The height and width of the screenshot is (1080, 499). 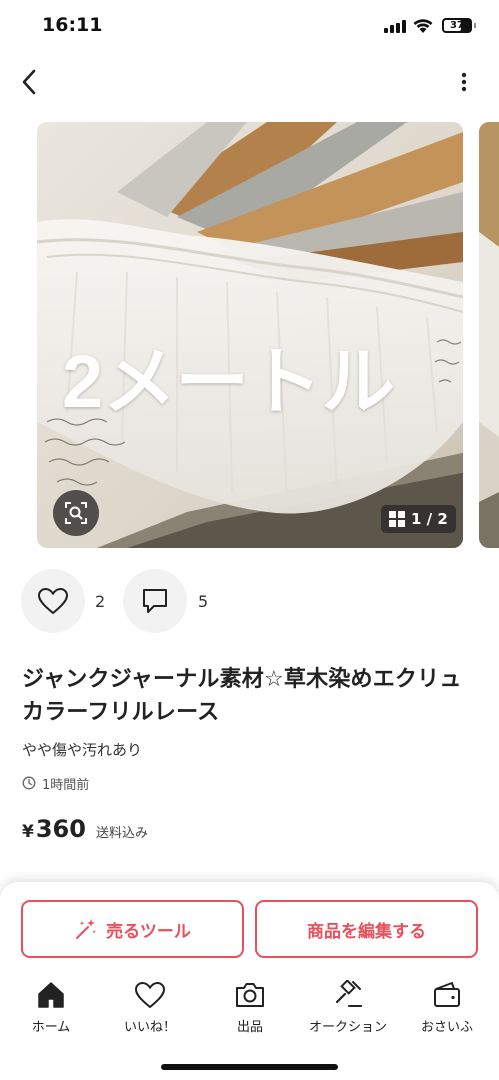 What do you see at coordinates (29, 783) in the screenshot?
I see `clock-icon` at bounding box center [29, 783].